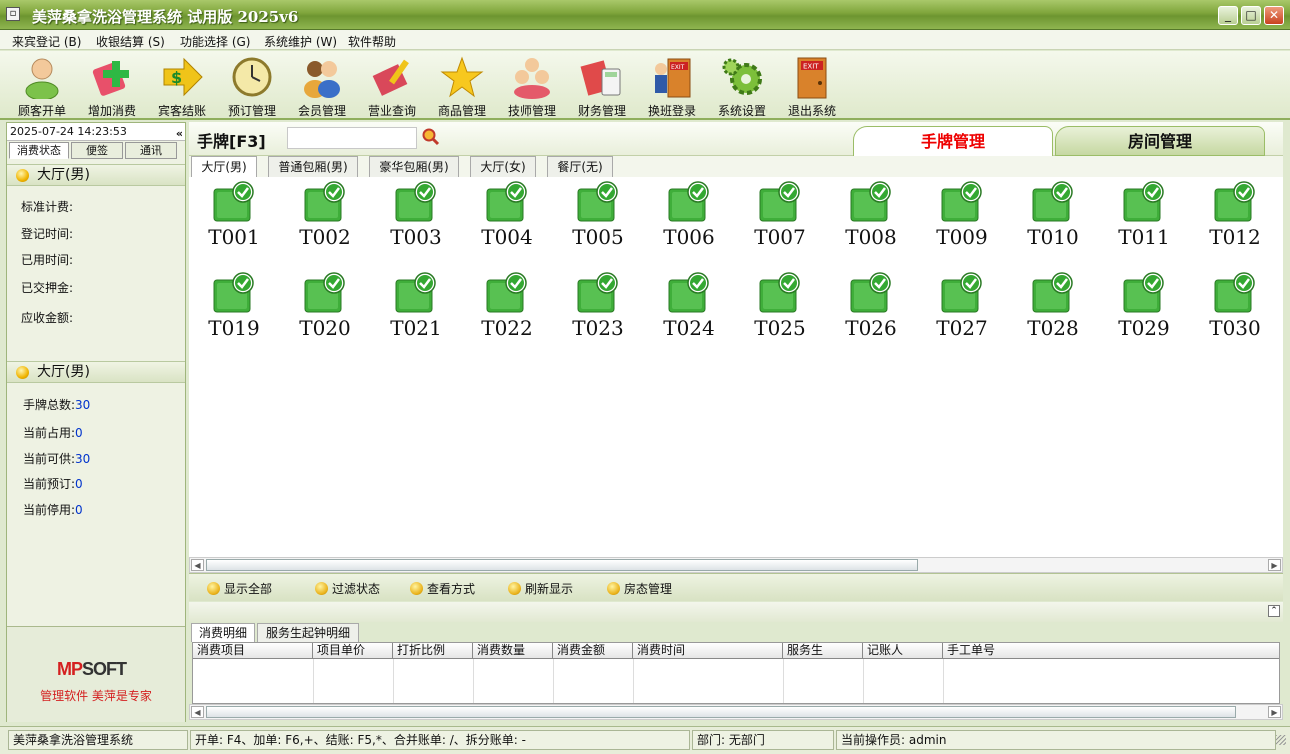 The width and height of the screenshot is (1290, 754). I want to click on business-query-button: 营业查询, so click(392, 86).